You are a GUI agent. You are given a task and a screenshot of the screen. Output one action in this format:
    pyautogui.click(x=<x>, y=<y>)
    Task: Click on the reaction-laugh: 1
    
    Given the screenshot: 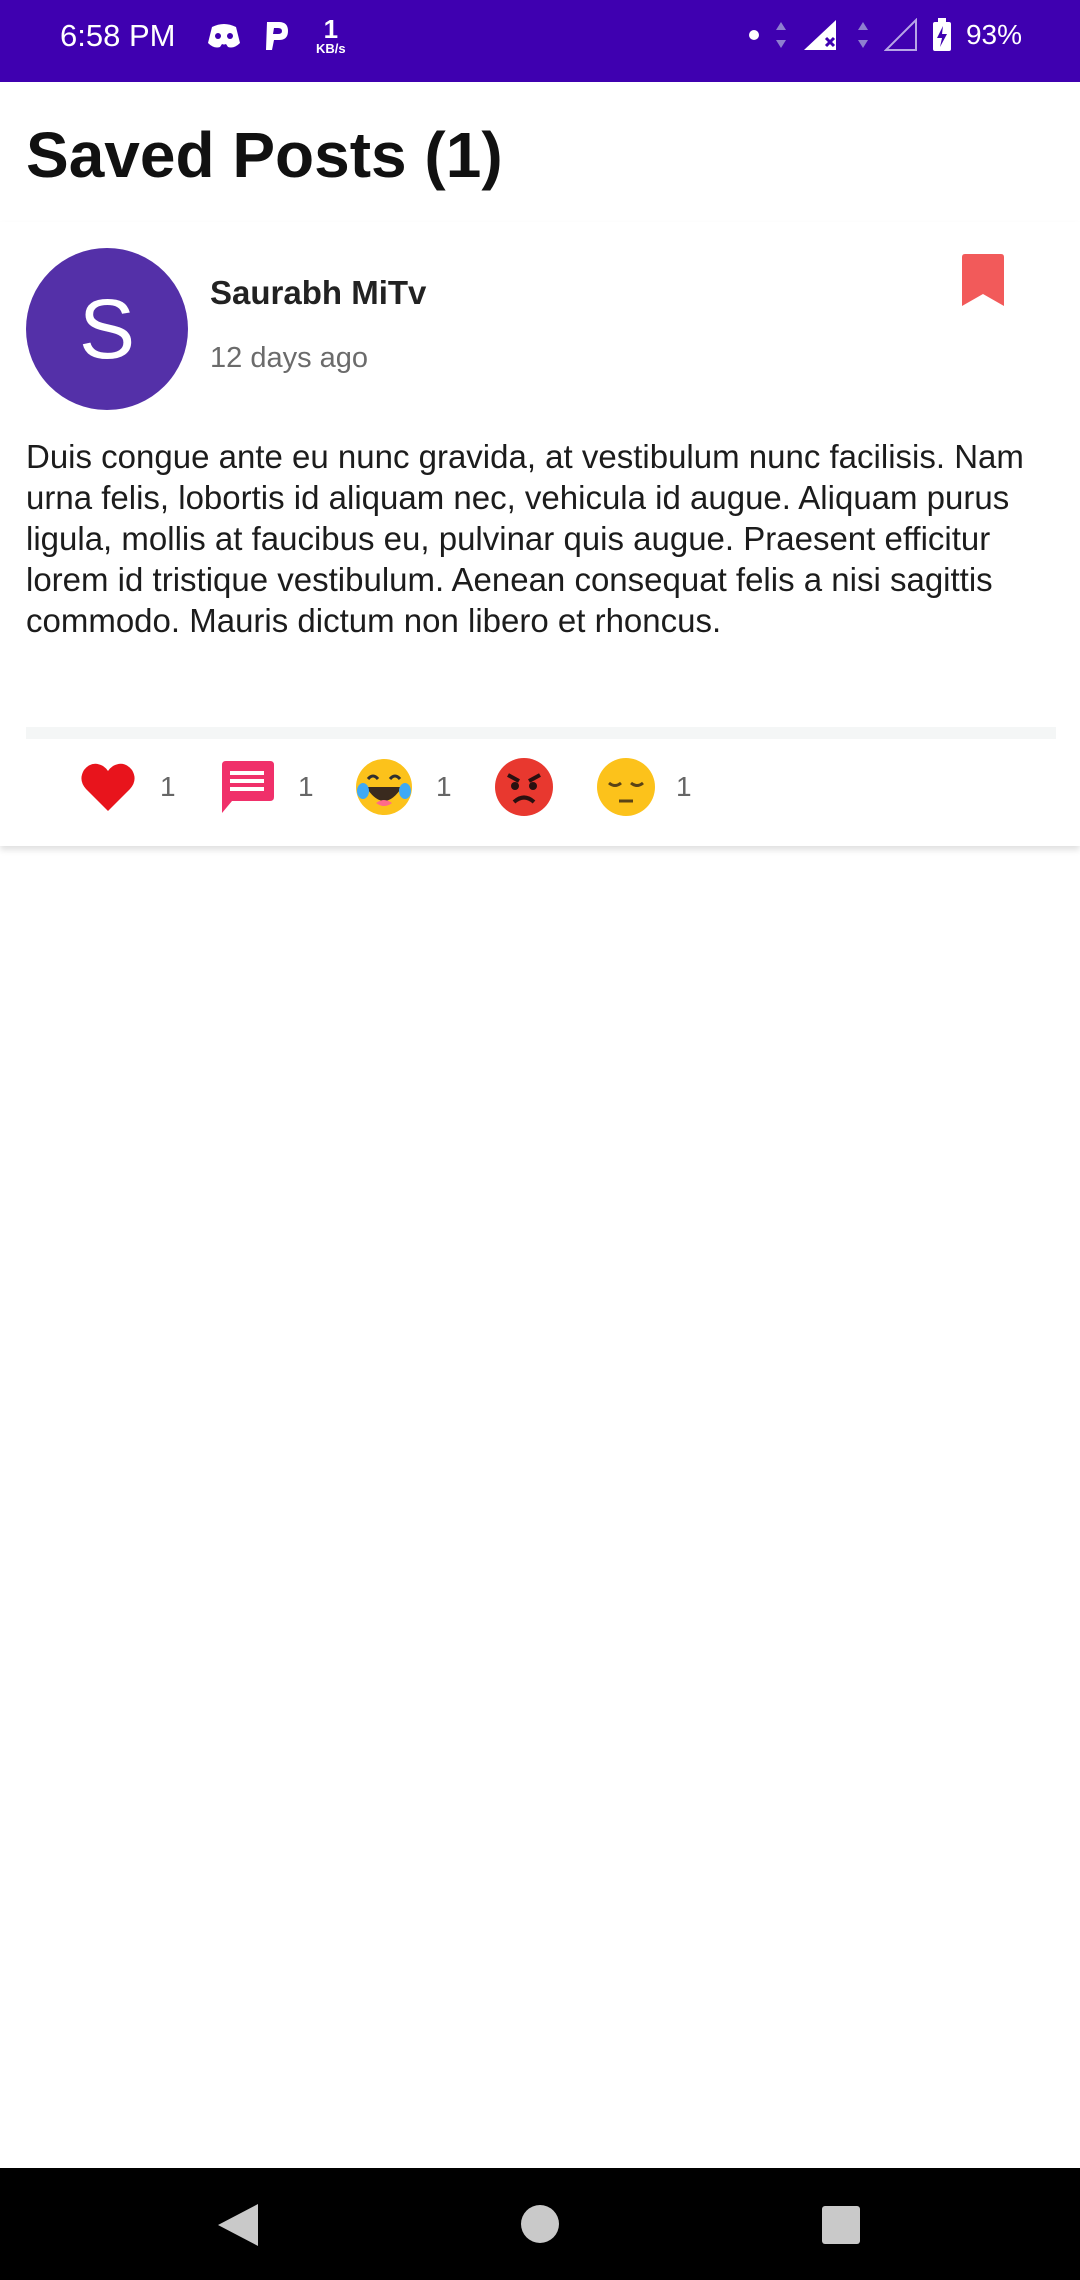 What is the action you would take?
    pyautogui.click(x=403, y=787)
    